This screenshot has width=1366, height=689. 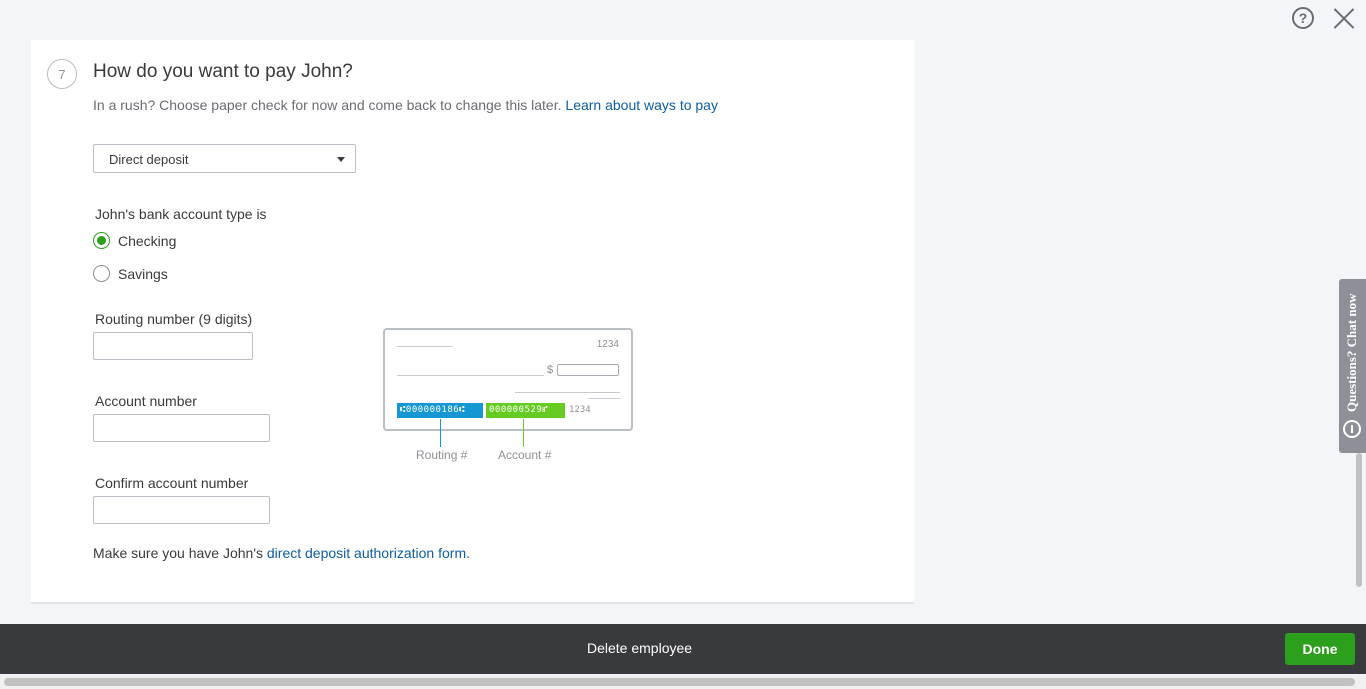 What do you see at coordinates (224, 158) in the screenshot?
I see `payment-method-select: Direct deposit` at bounding box center [224, 158].